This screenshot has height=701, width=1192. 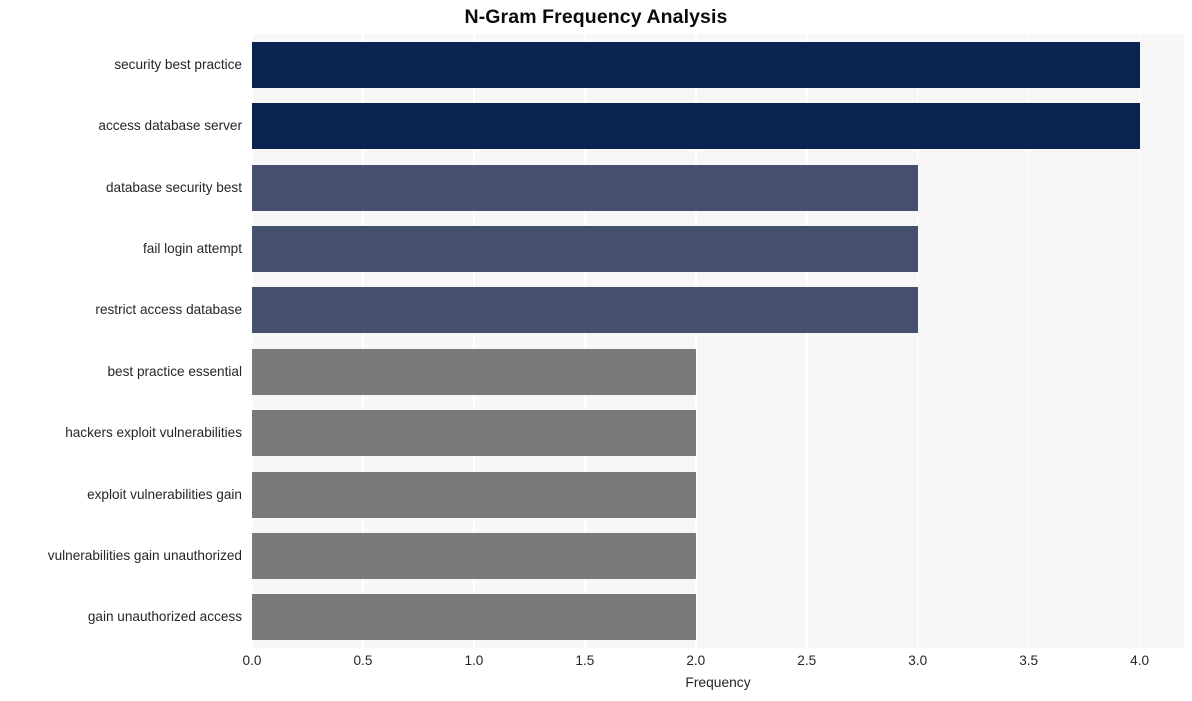 I want to click on y-tick-label: hackers exploit vulnerabilities, so click(x=153, y=433).